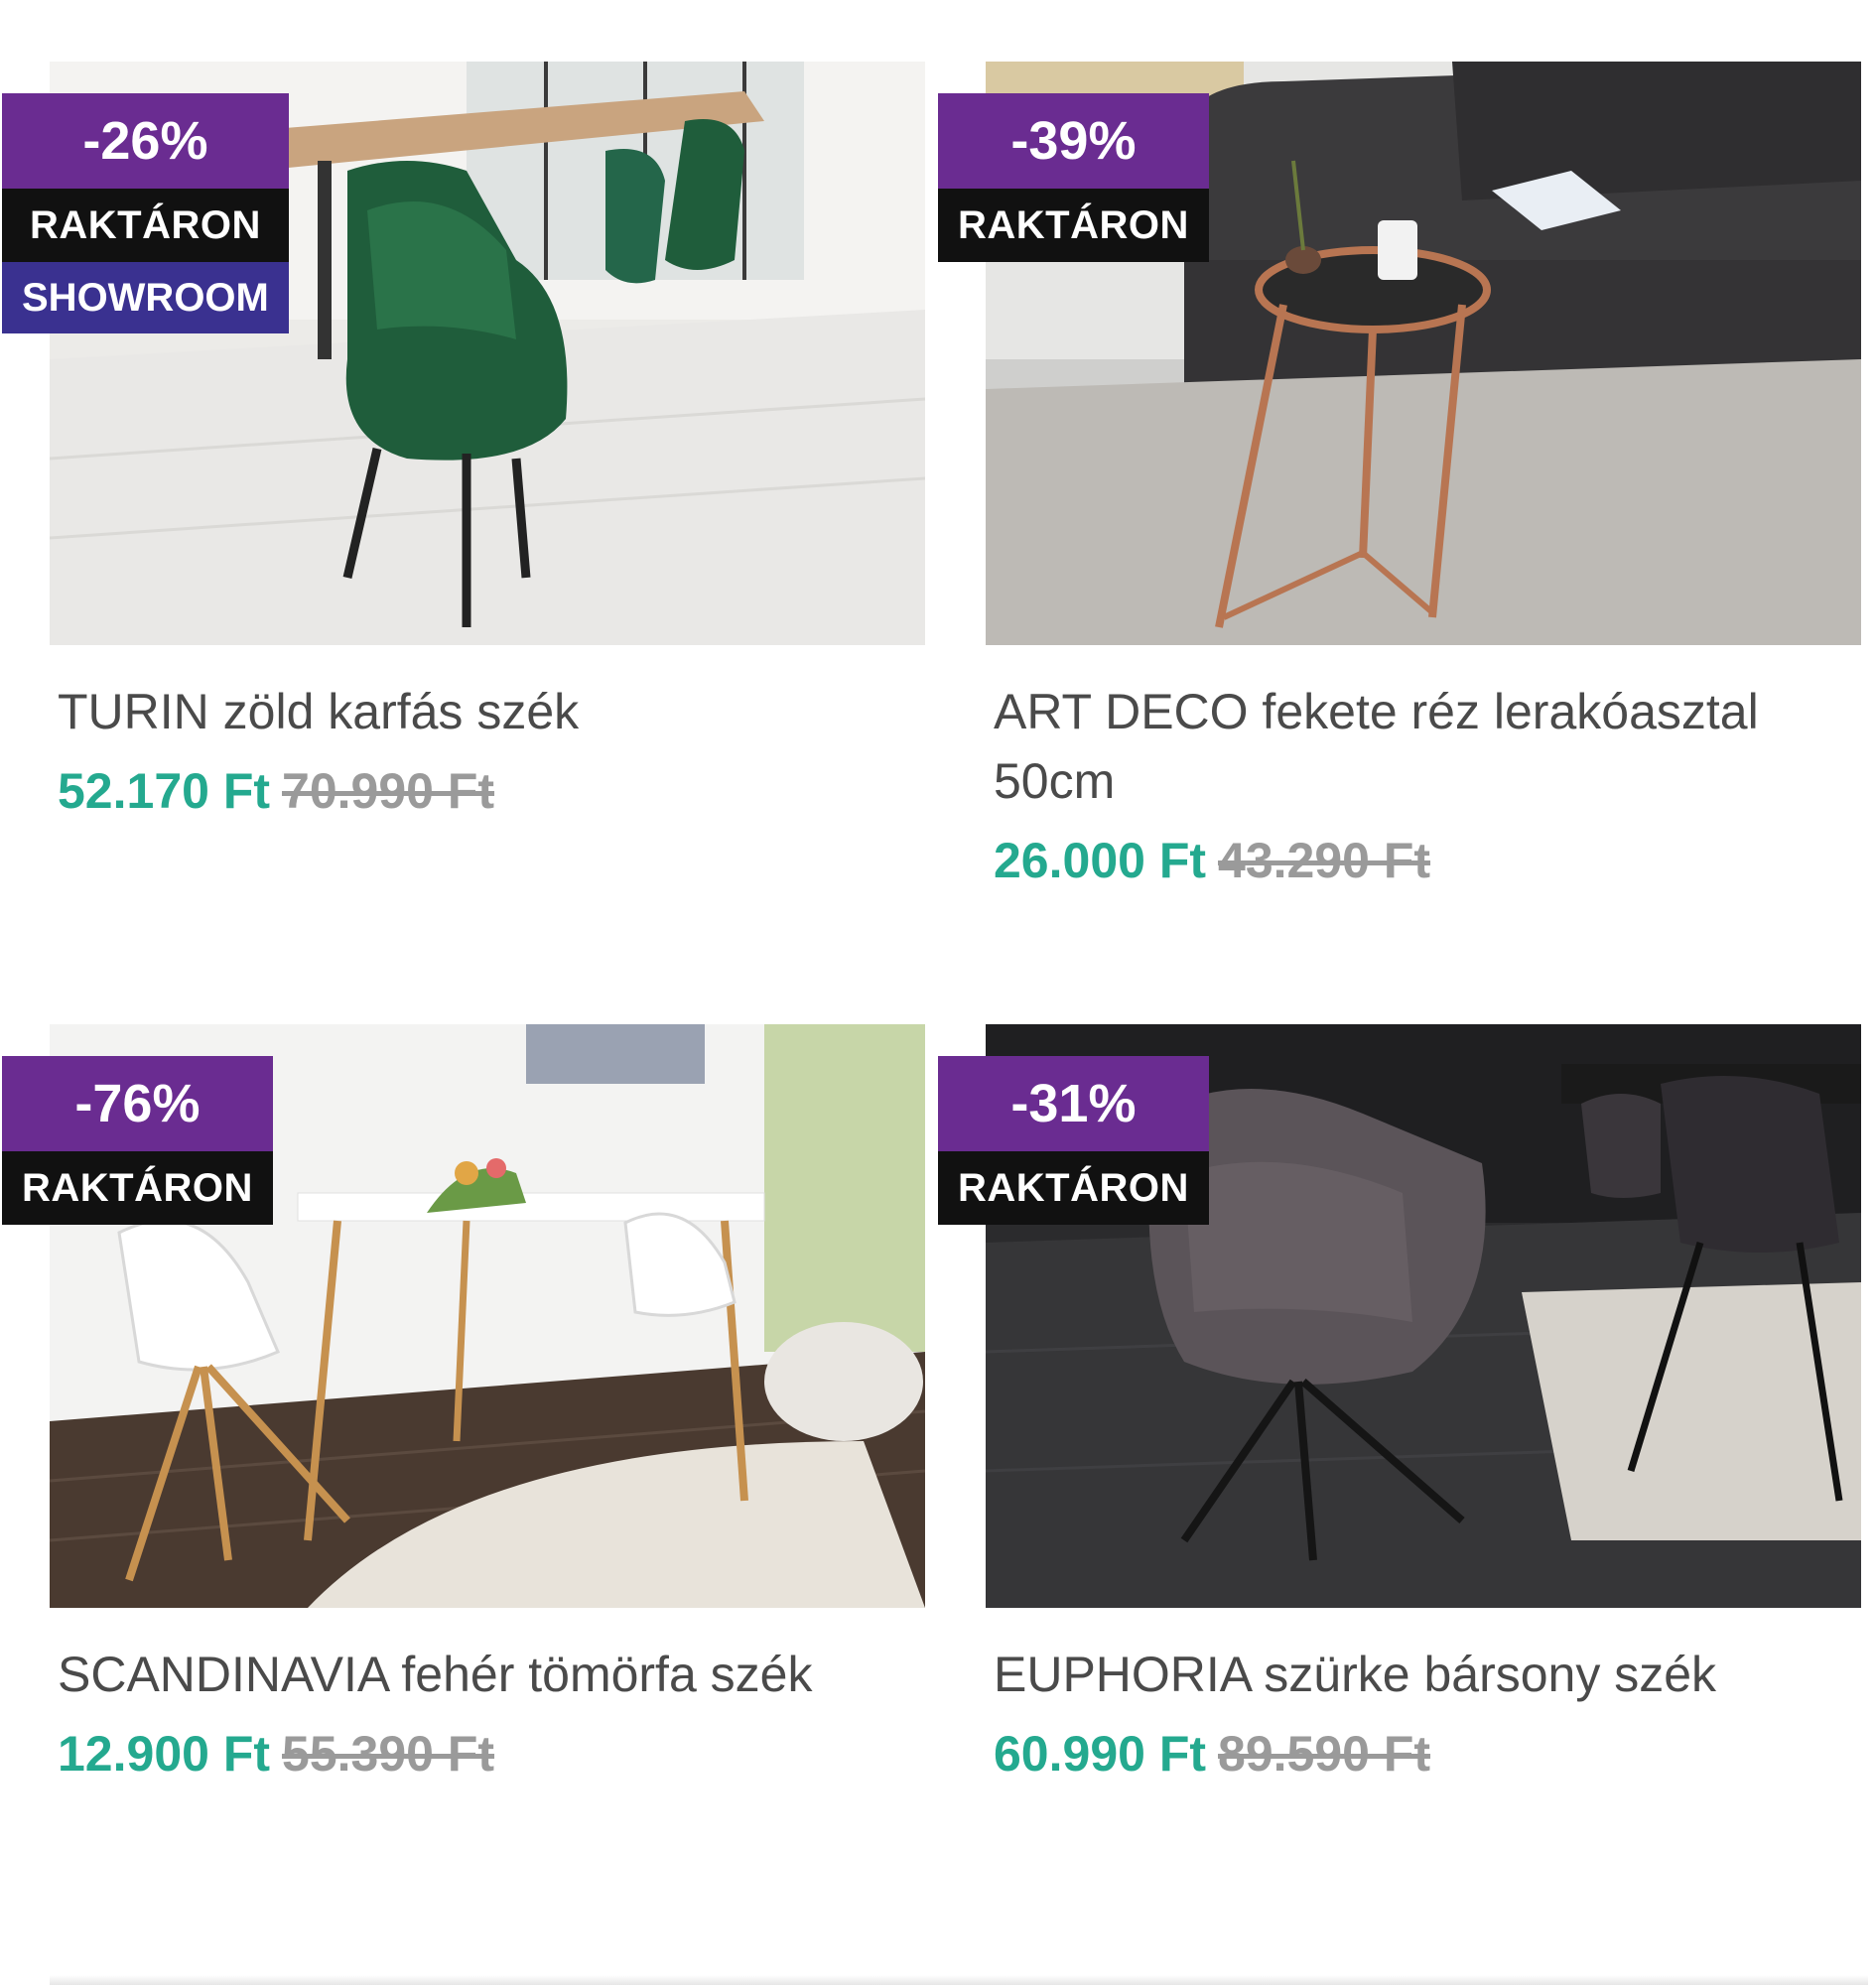 Image resolution: width=1876 pixels, height=1985 pixels. I want to click on price-row: 12.900 Ft 55.390 Ft, so click(276, 1754).